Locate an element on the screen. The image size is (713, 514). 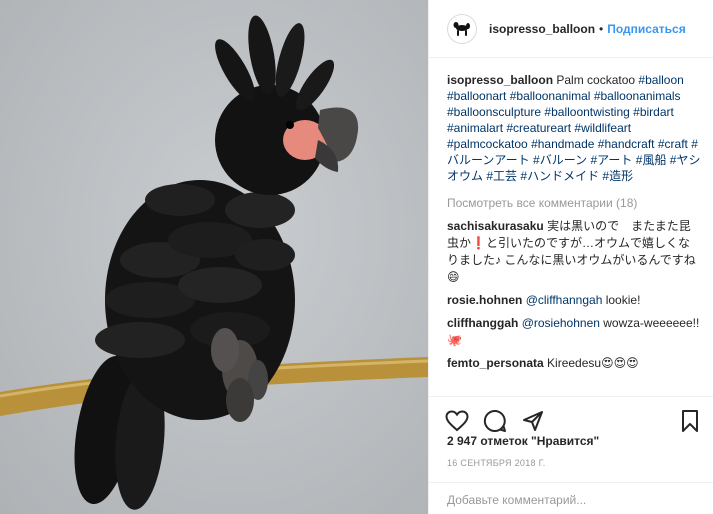
header-username: isopresso_balloon is located at coordinates (542, 29).